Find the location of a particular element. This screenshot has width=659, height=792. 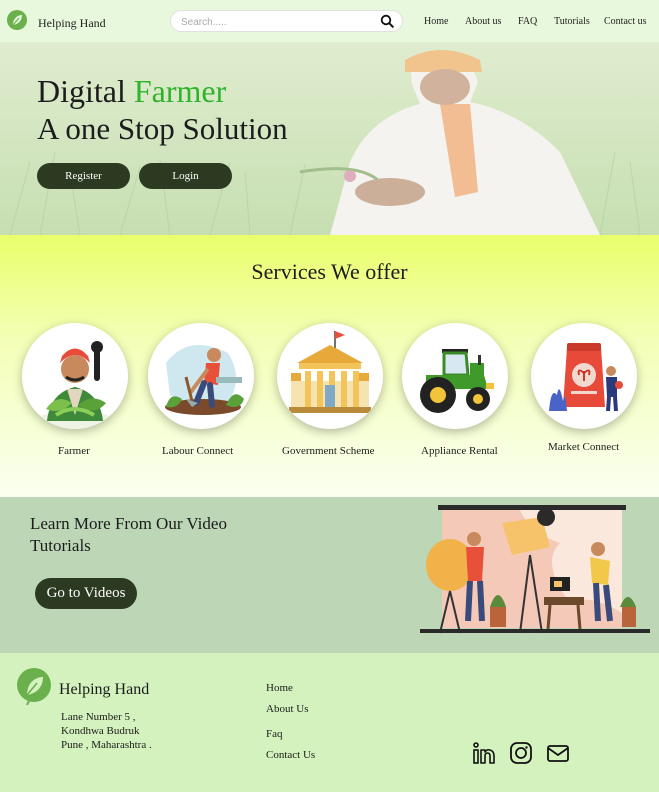

service-card-market-connect is located at coordinates (584, 376).